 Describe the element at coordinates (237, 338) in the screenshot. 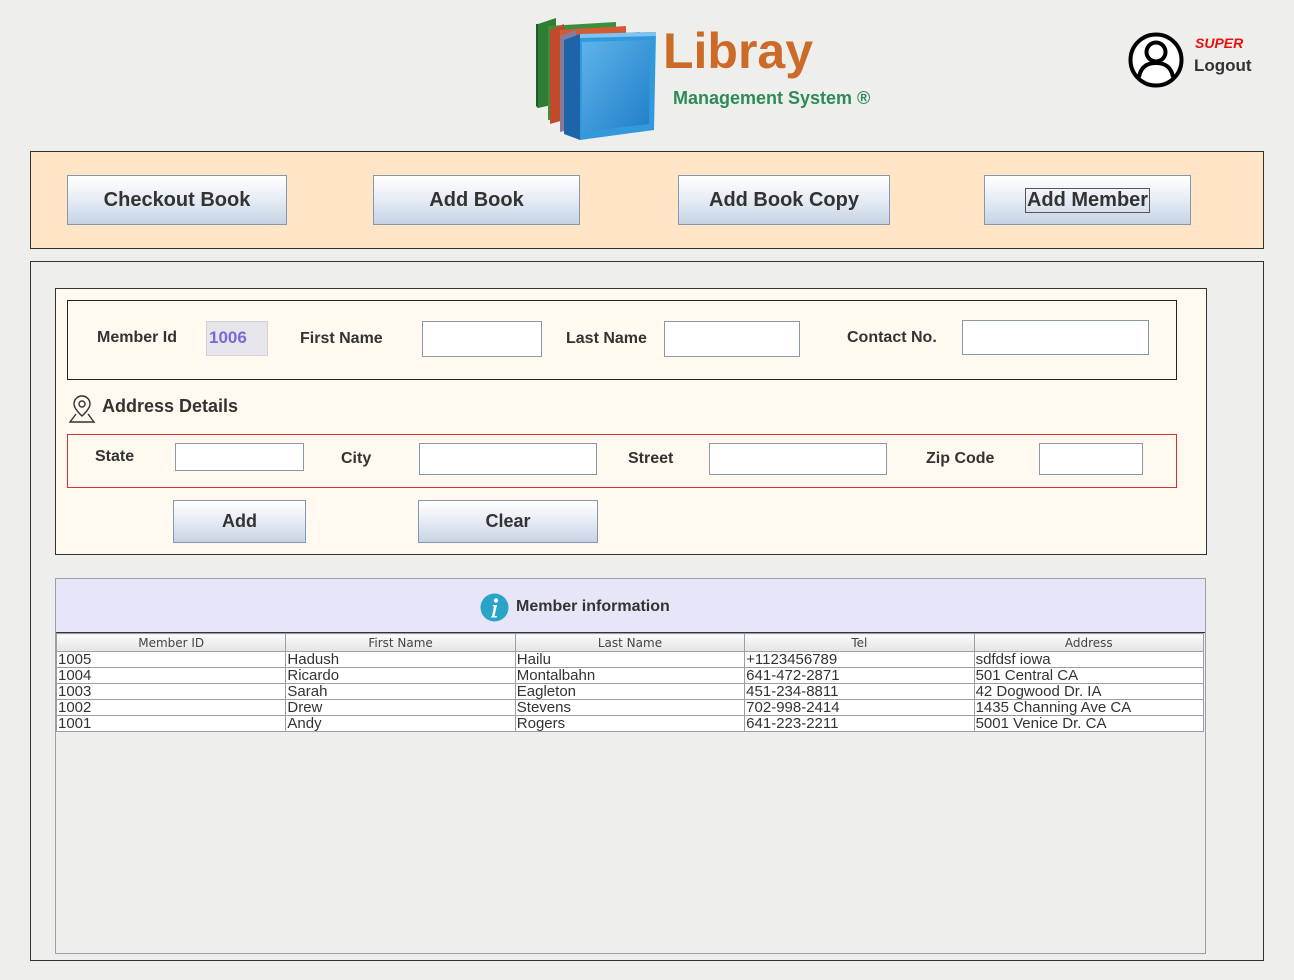

I see `member-id-field: 1006` at that location.